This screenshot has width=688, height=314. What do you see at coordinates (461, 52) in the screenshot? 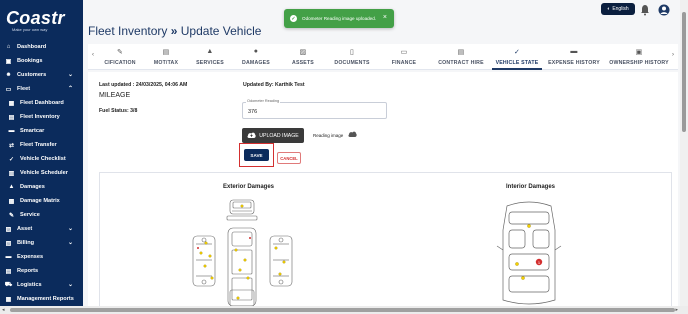
I see `contract-icon: ▤` at bounding box center [461, 52].